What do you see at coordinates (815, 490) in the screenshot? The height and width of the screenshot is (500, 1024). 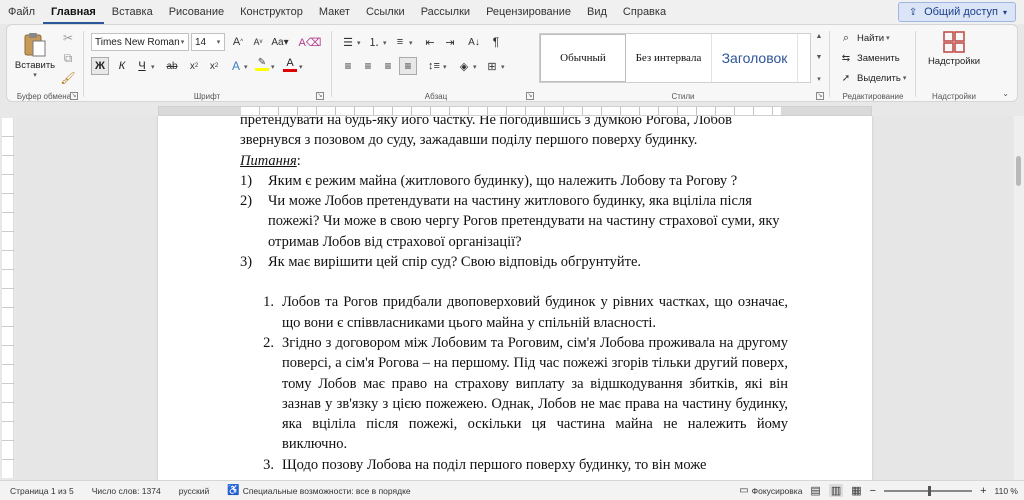 I see `read-mode-icon: ▤` at bounding box center [815, 490].